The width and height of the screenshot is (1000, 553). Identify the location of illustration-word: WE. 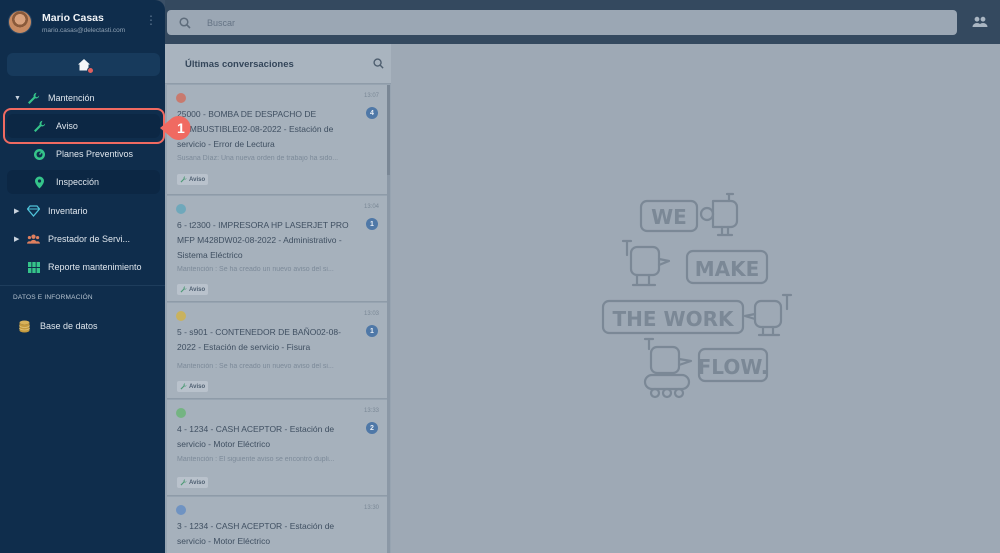
(669, 217).